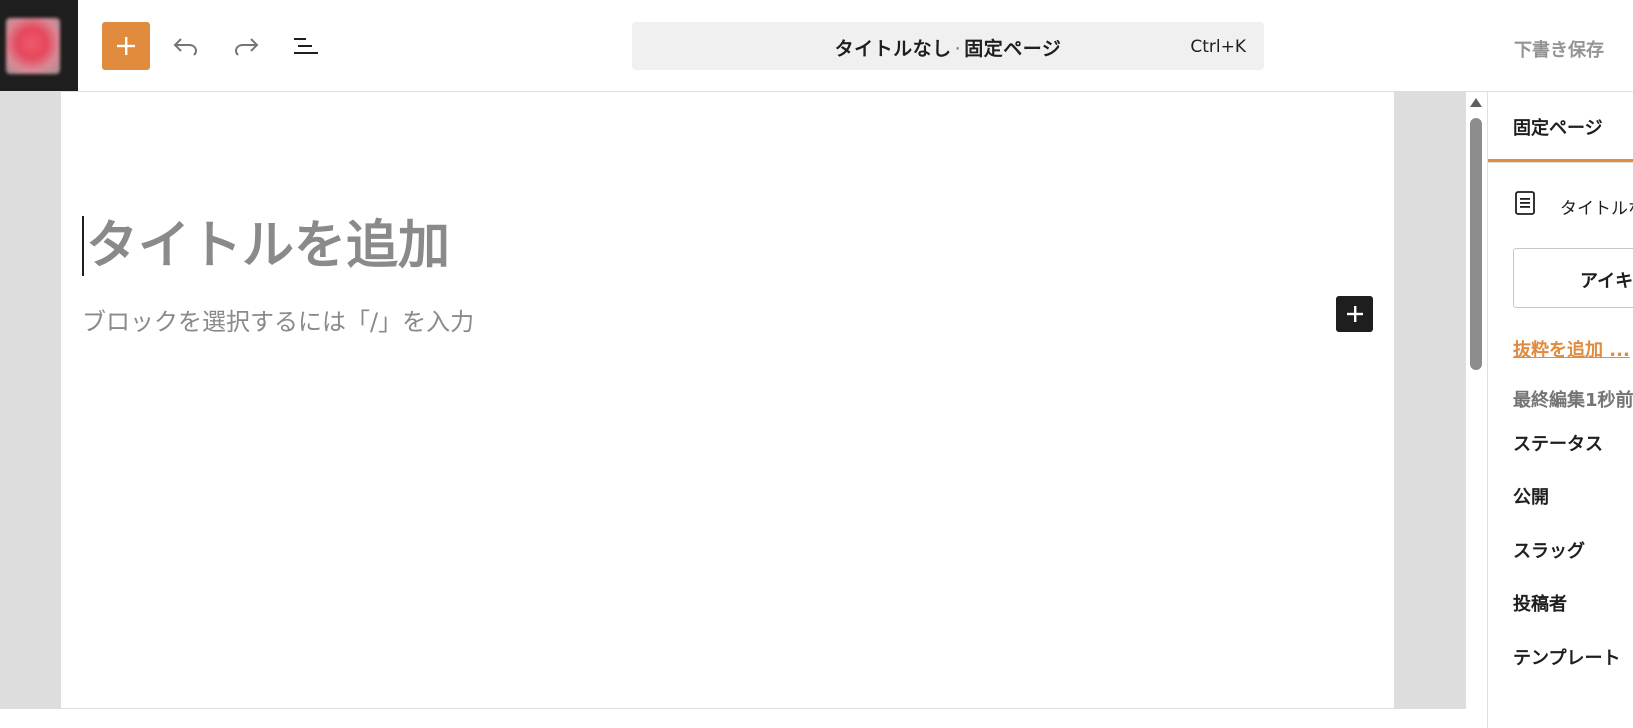 The image size is (1633, 728). I want to click on redo-icon, so click(246, 47).